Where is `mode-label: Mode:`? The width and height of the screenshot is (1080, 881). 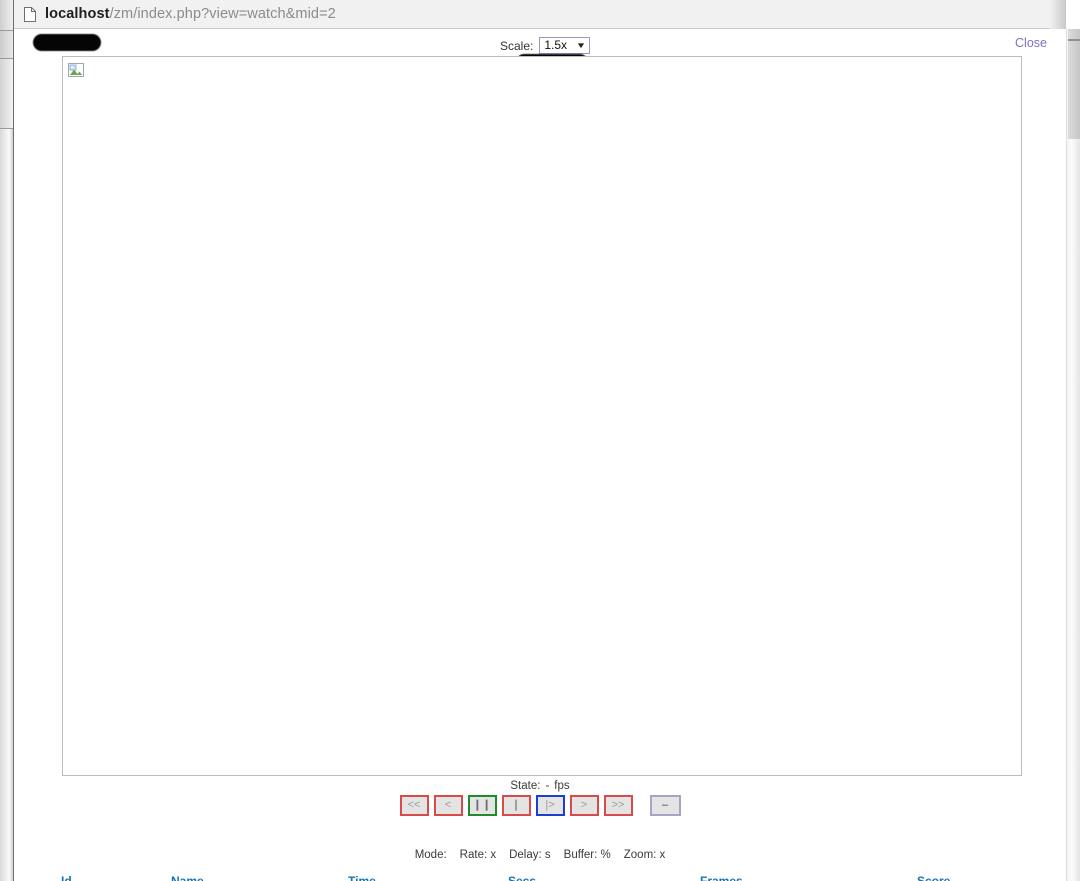 mode-label: Mode: is located at coordinates (430, 855).